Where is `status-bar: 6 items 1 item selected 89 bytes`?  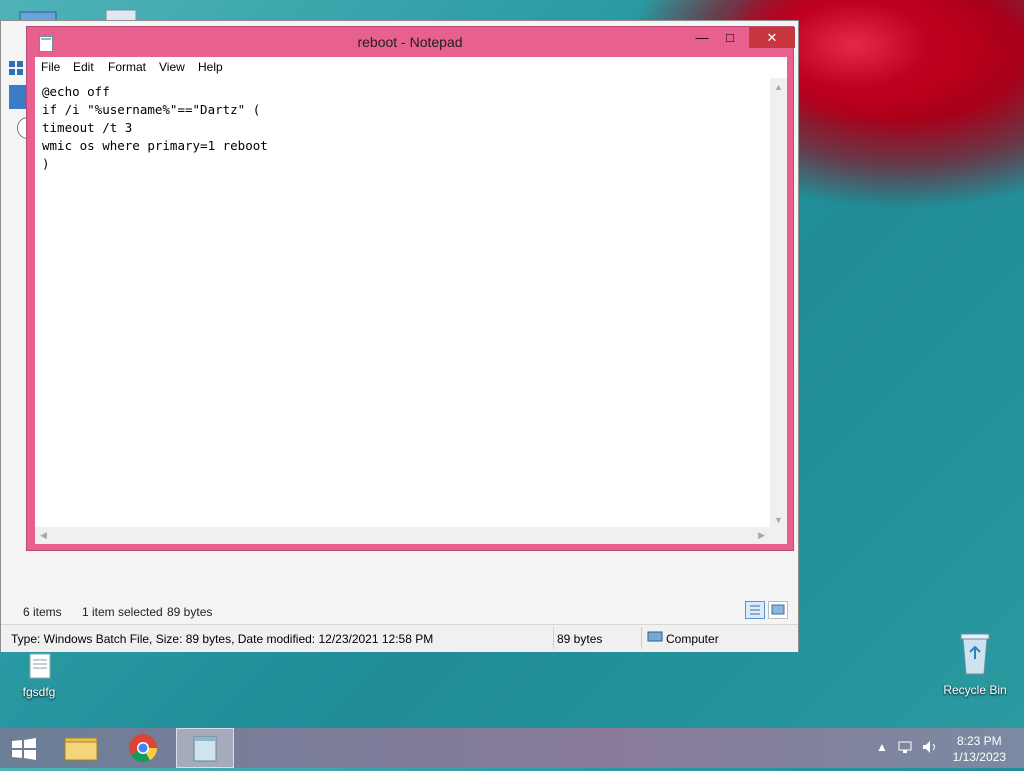
status-bar: 6 items 1 item selected 89 bytes is located at coordinates (399, 611).